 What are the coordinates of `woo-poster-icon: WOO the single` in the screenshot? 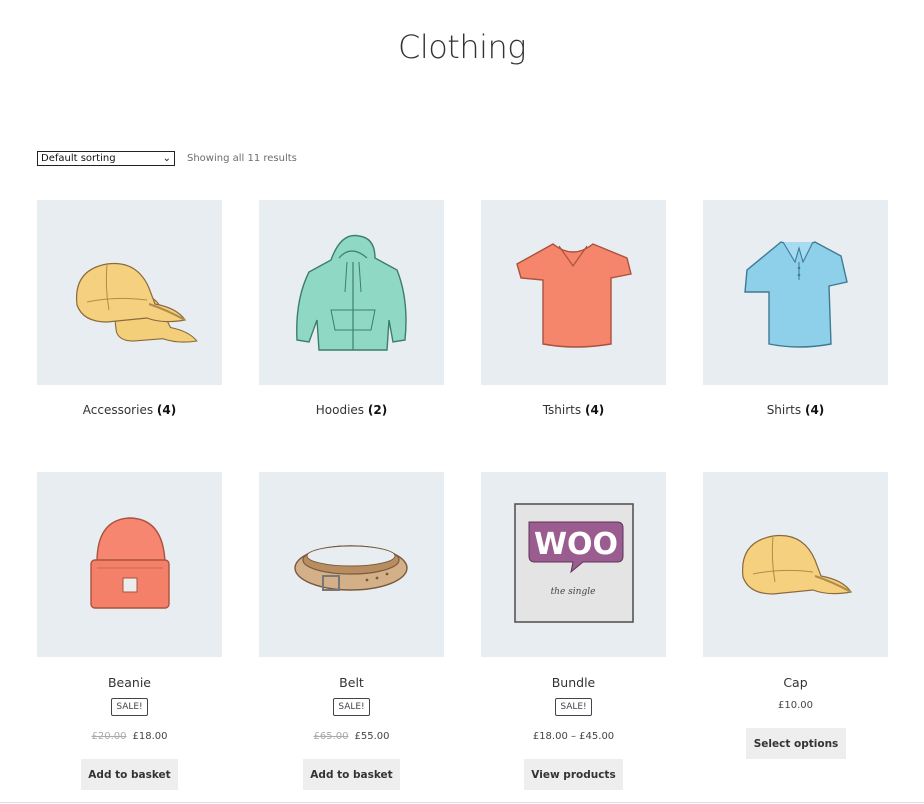 It's located at (574, 563).